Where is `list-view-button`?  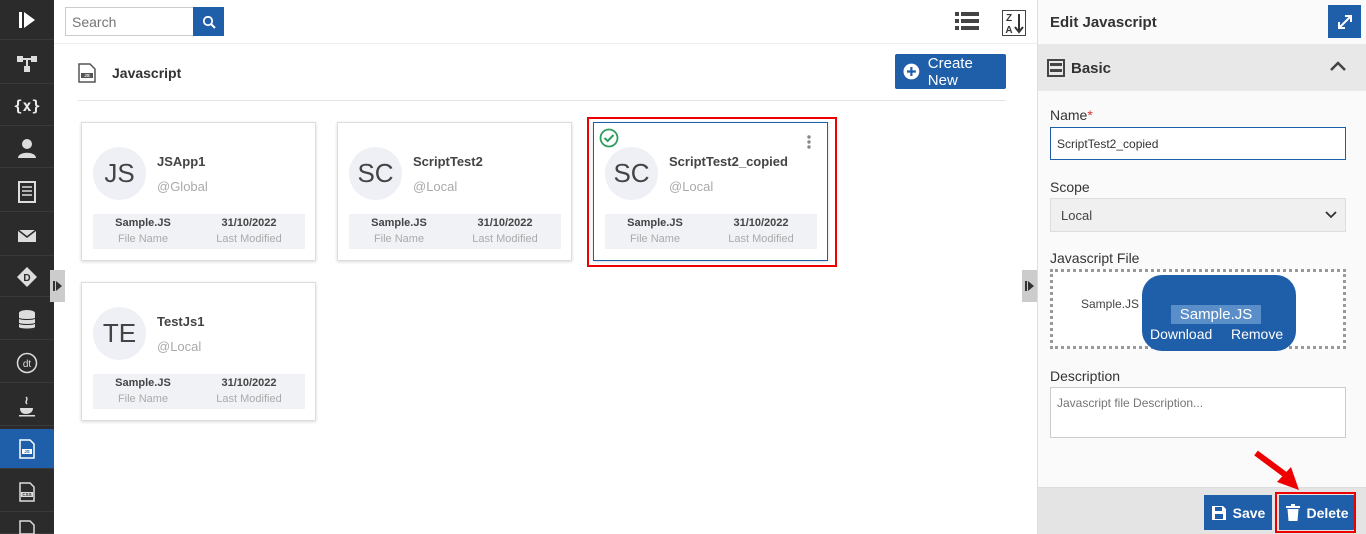 list-view-button is located at coordinates (967, 23).